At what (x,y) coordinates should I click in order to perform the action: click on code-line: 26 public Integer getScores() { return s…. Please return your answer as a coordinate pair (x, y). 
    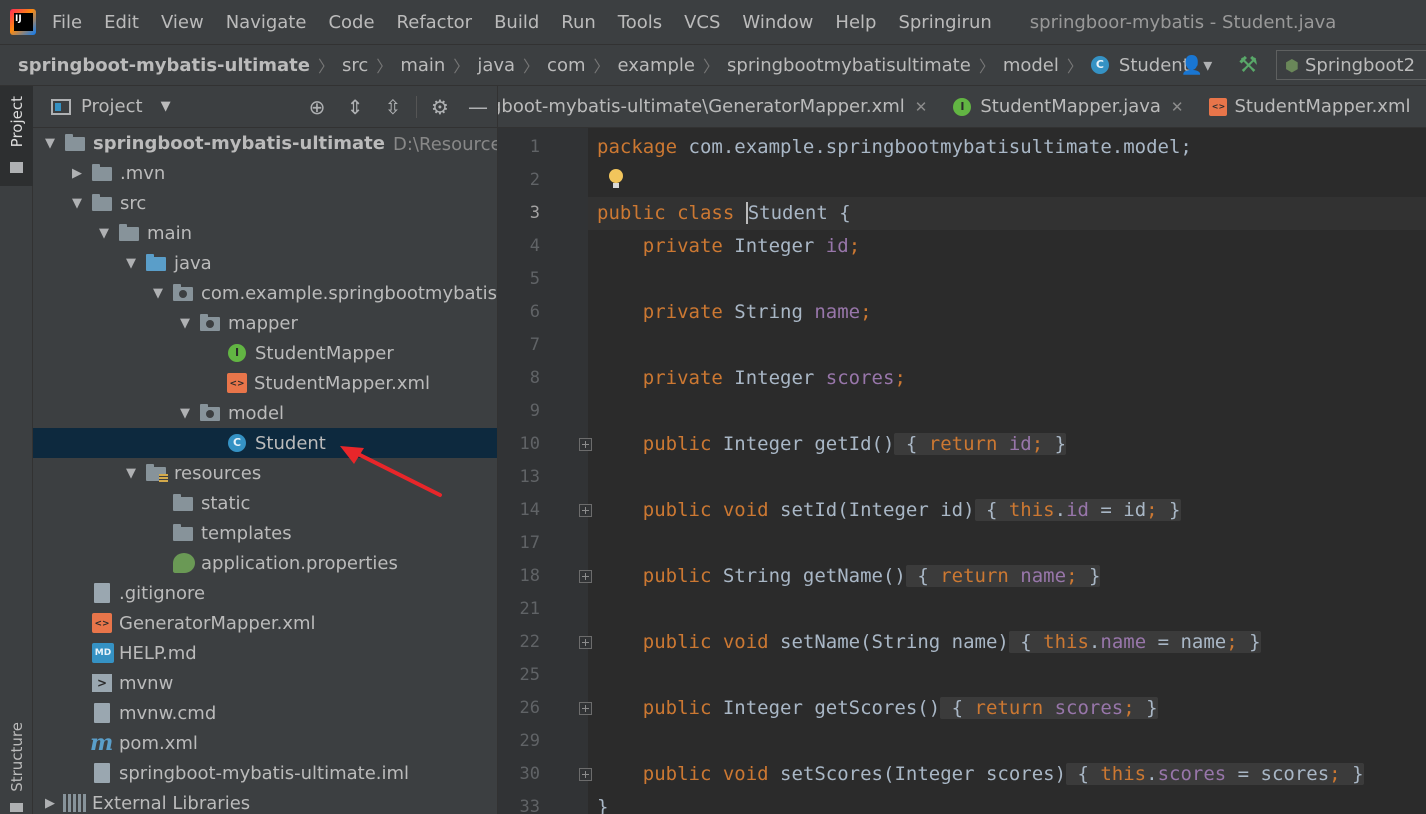
    Looking at the image, I should click on (973, 708).